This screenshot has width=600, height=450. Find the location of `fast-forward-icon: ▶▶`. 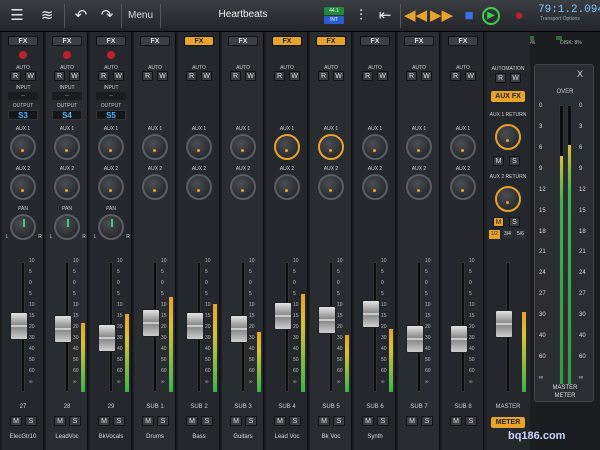

fast-forward-icon: ▶▶ is located at coordinates (441, 16).